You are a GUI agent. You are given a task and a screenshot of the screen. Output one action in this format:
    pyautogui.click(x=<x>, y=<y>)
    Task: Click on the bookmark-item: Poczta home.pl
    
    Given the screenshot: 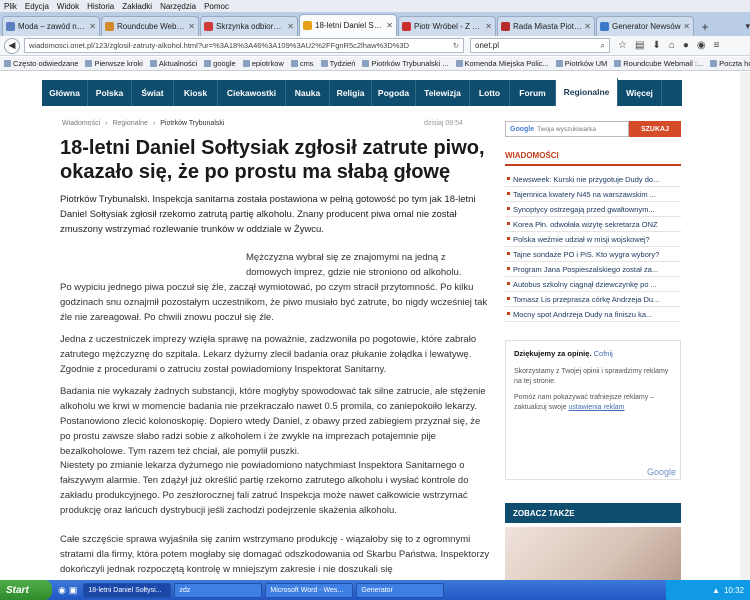 What is the action you would take?
    pyautogui.click(x=730, y=63)
    